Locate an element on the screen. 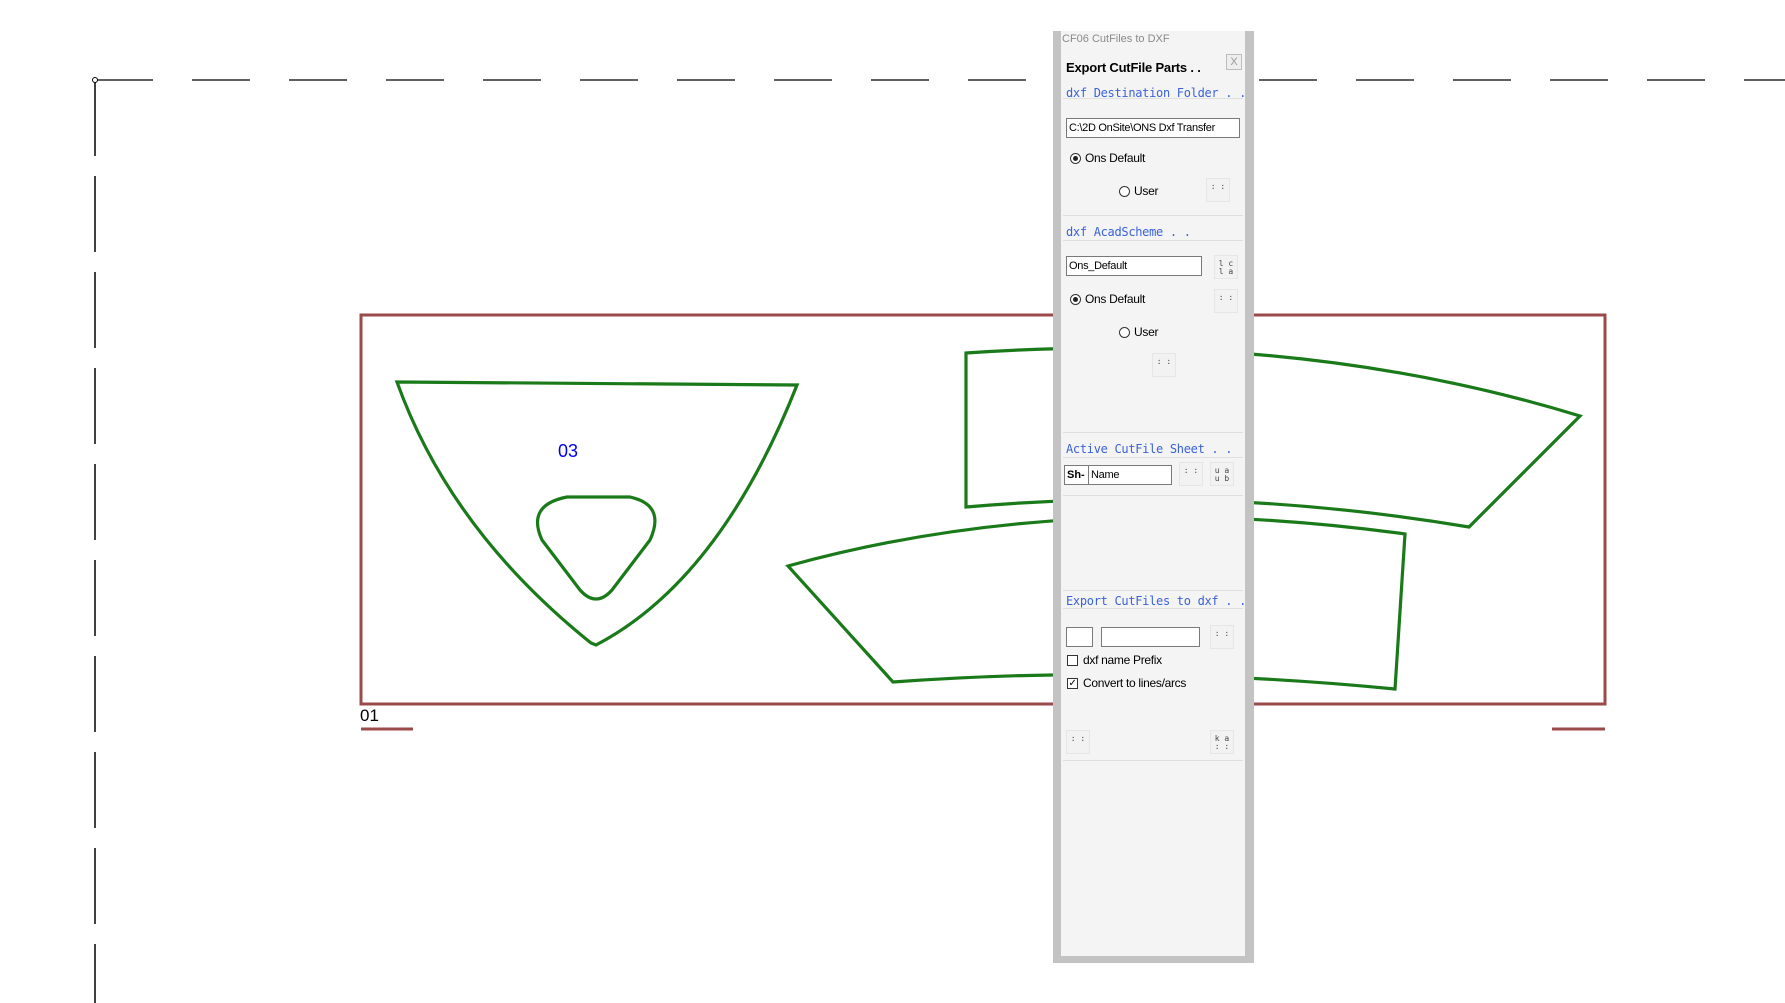 This screenshot has height=1003, width=1785. acadscheme-side-button: l c l a is located at coordinates (1226, 267).